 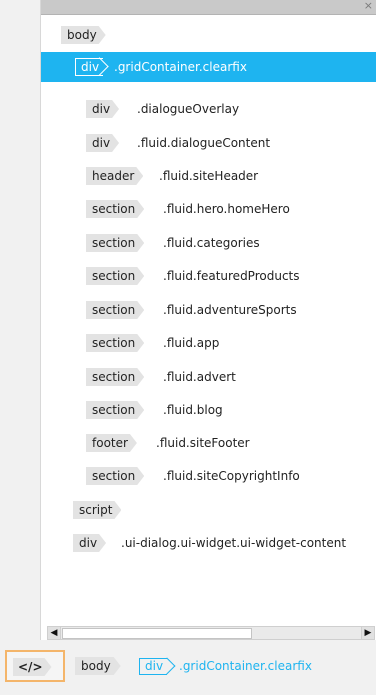 I want to click on tag-label: body, so click(x=83, y=35).